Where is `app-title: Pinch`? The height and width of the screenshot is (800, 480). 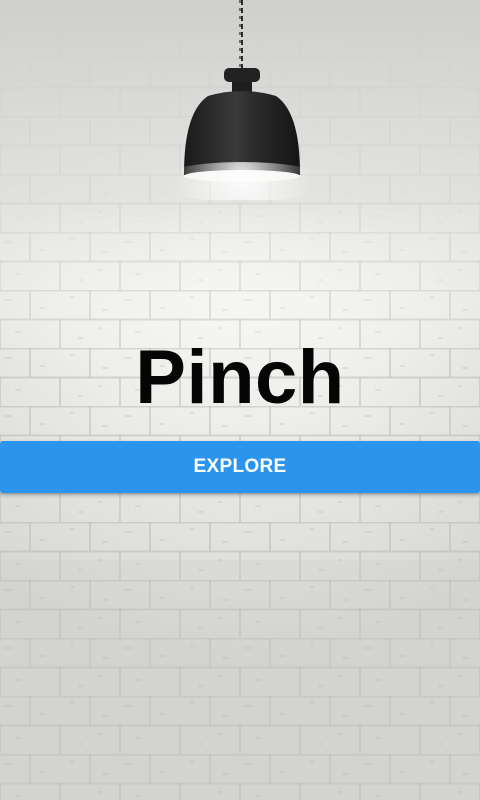
app-title: Pinch is located at coordinates (240, 377).